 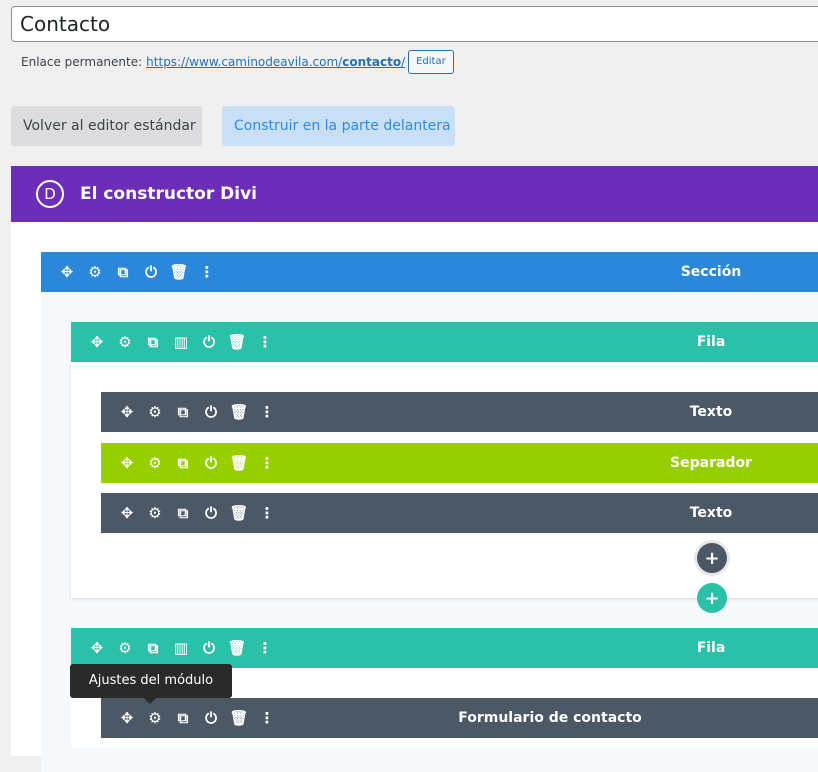 What do you see at coordinates (711, 463) in the screenshot?
I see `module-label: Separador` at bounding box center [711, 463].